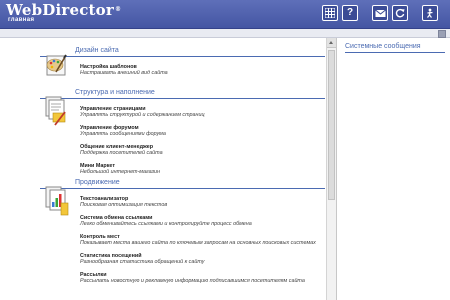 This screenshot has height=300, width=450. Describe the element at coordinates (225, 14) in the screenshot. I see `app-header: WebDirector® главная ?` at that location.